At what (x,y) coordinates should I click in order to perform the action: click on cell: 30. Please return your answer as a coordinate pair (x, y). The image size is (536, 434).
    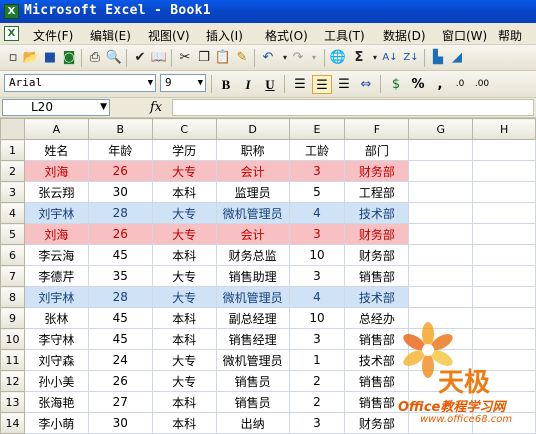
    Looking at the image, I should click on (120, 423).